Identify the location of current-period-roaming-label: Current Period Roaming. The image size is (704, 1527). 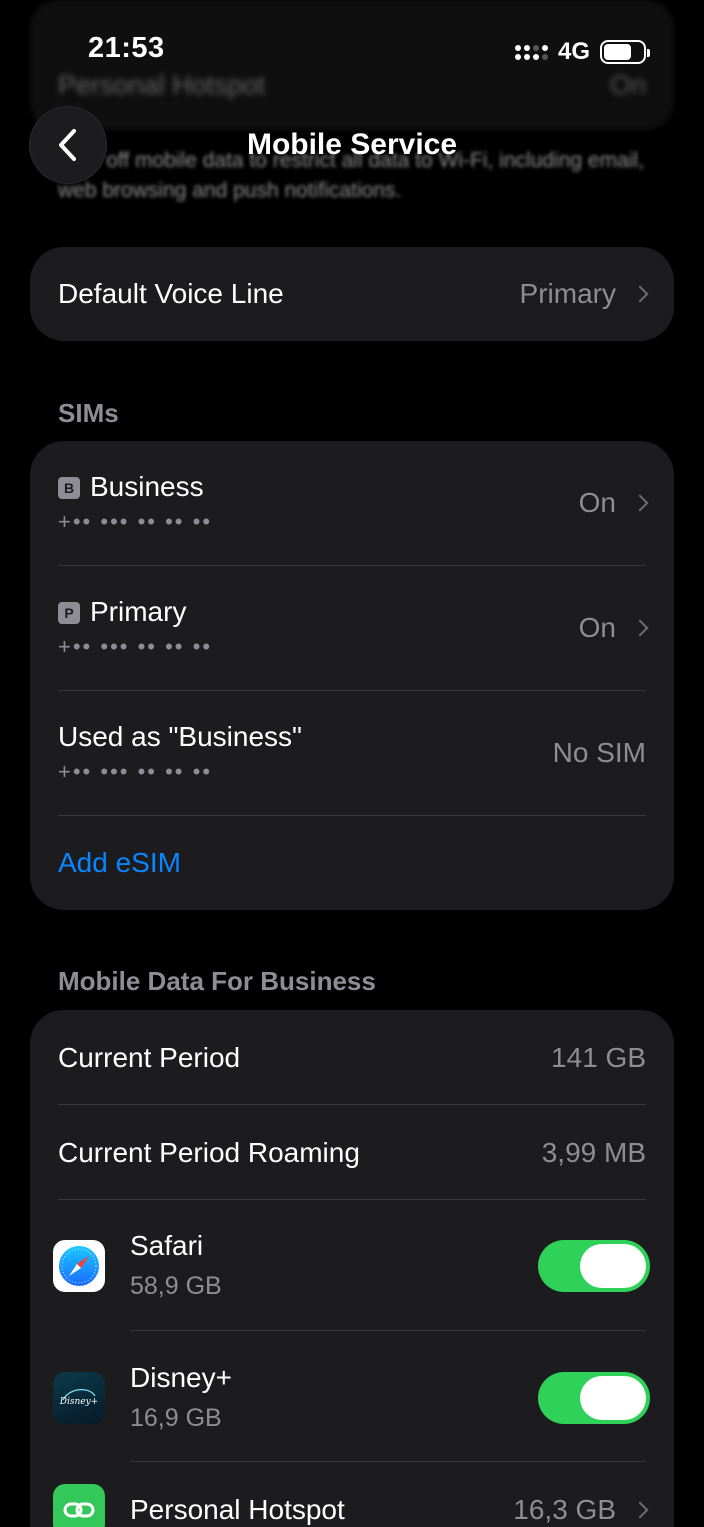
(209, 1152).